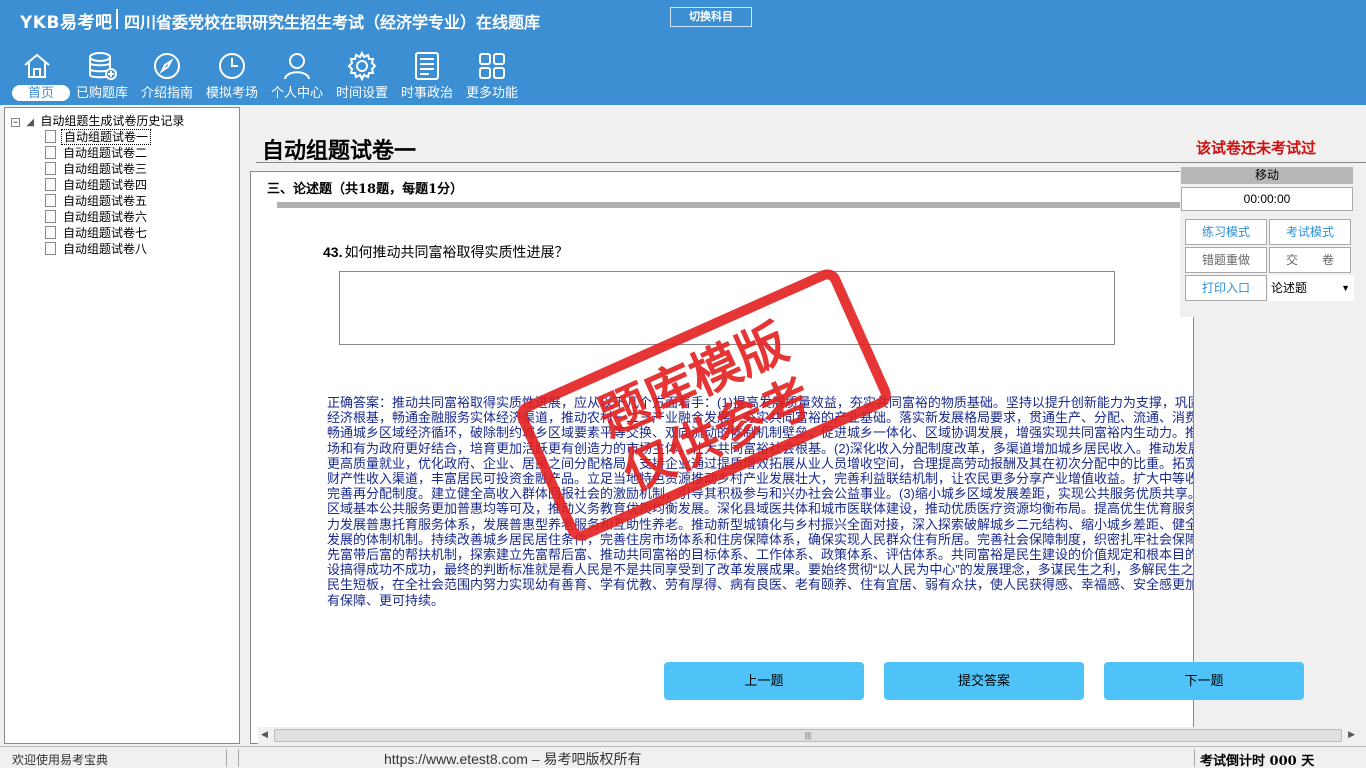  What do you see at coordinates (232, 66) in the screenshot?
I see `clock-icon` at bounding box center [232, 66].